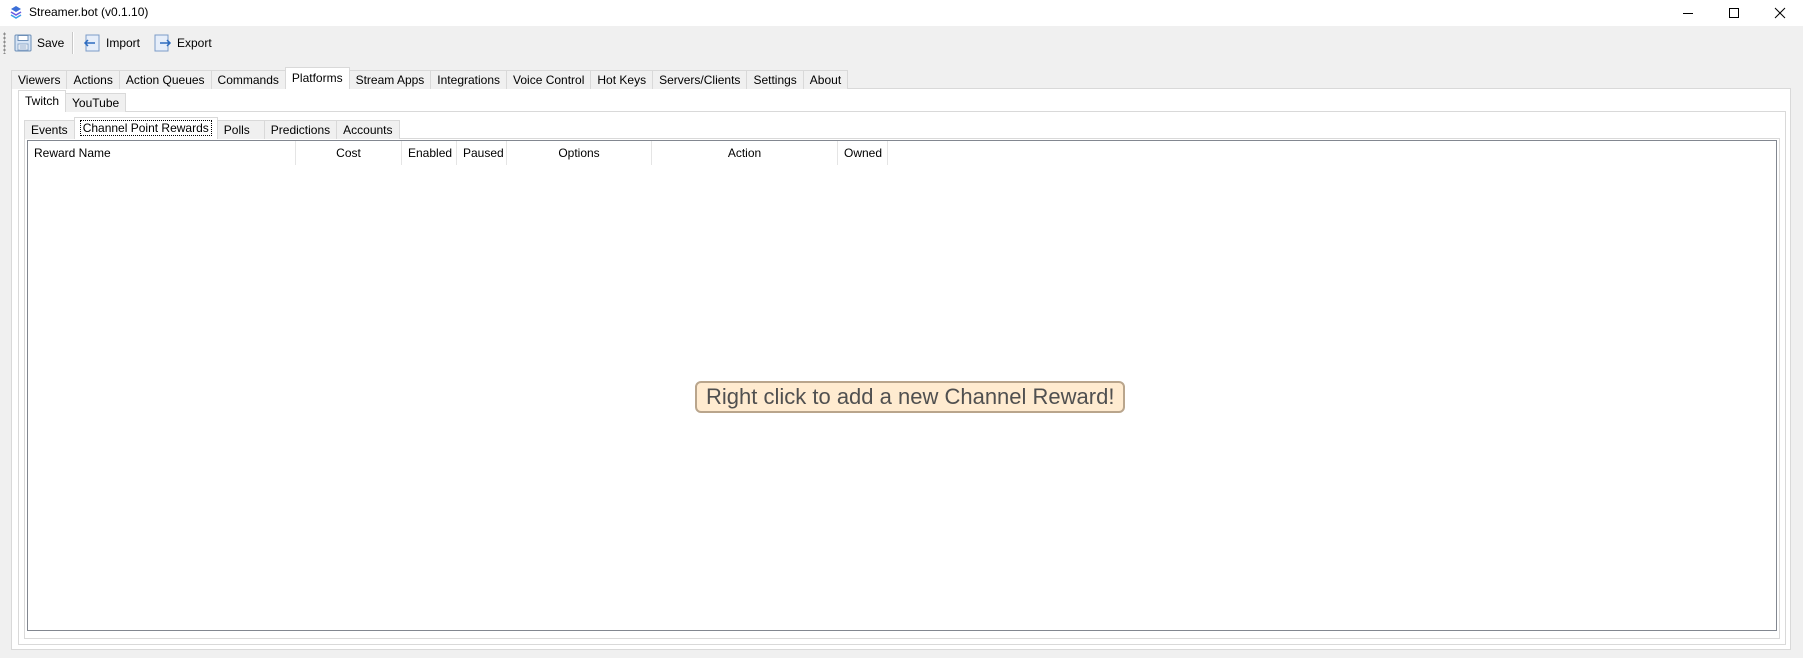 This screenshot has width=1803, height=658. I want to click on column-header-reward-name: Reward Name, so click(162, 153).